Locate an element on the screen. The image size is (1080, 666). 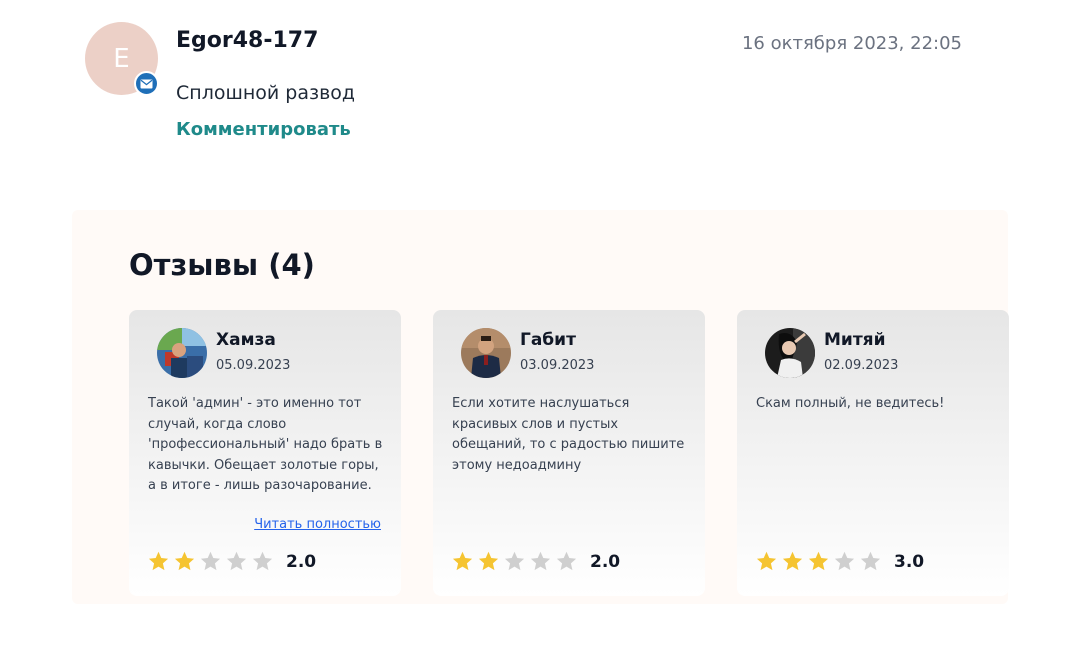
review-date: 03.09.2023 is located at coordinates (557, 365).